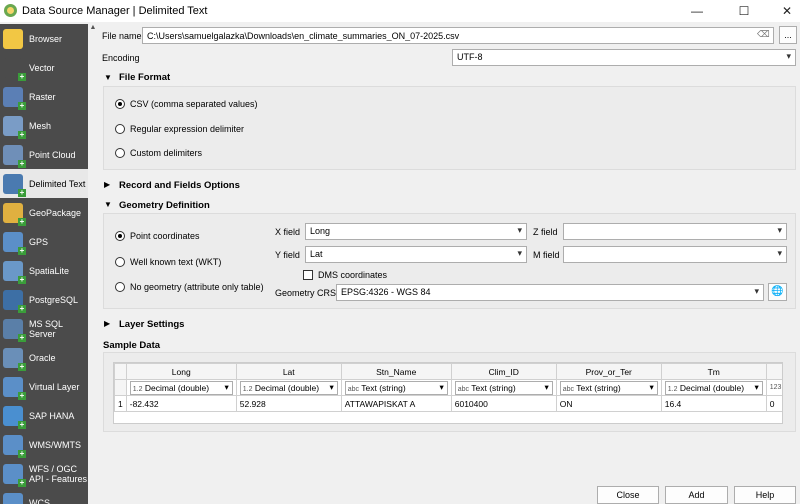  I want to click on sidebar-item-spatialite: + SpatiaLite, so click(44, 270).